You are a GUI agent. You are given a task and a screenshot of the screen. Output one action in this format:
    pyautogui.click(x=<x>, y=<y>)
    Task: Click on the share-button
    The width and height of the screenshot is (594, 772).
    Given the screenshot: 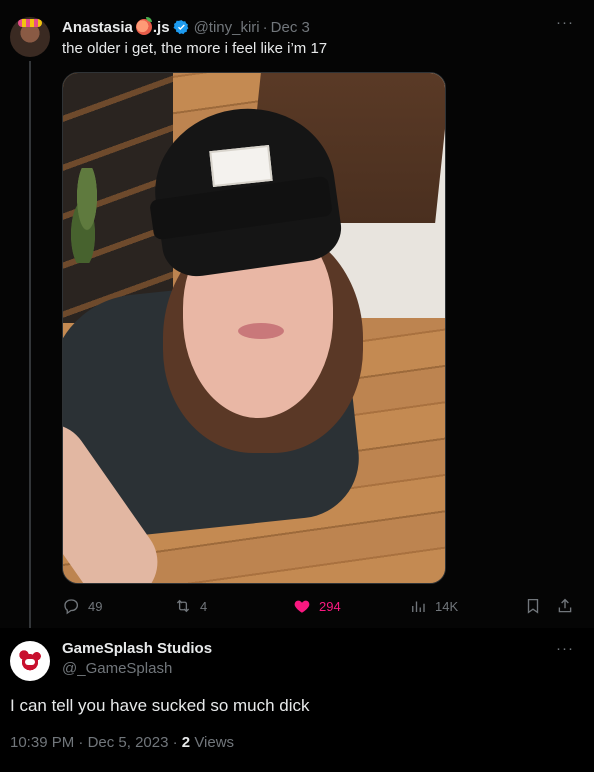 What is the action you would take?
    pyautogui.click(x=565, y=606)
    